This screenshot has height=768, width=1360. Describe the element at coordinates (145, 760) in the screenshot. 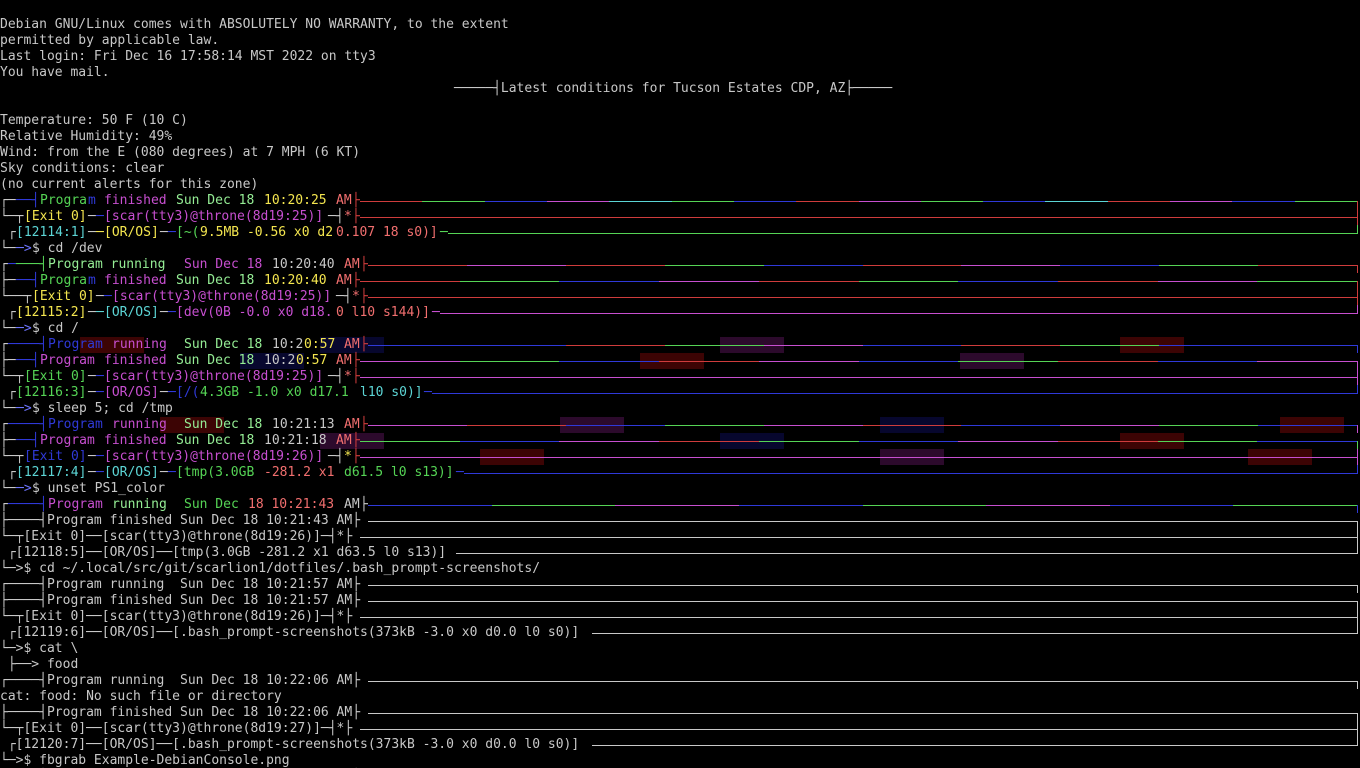

I see `console-text: └─>$ fbgrab Example-DebianConsole.png` at that location.